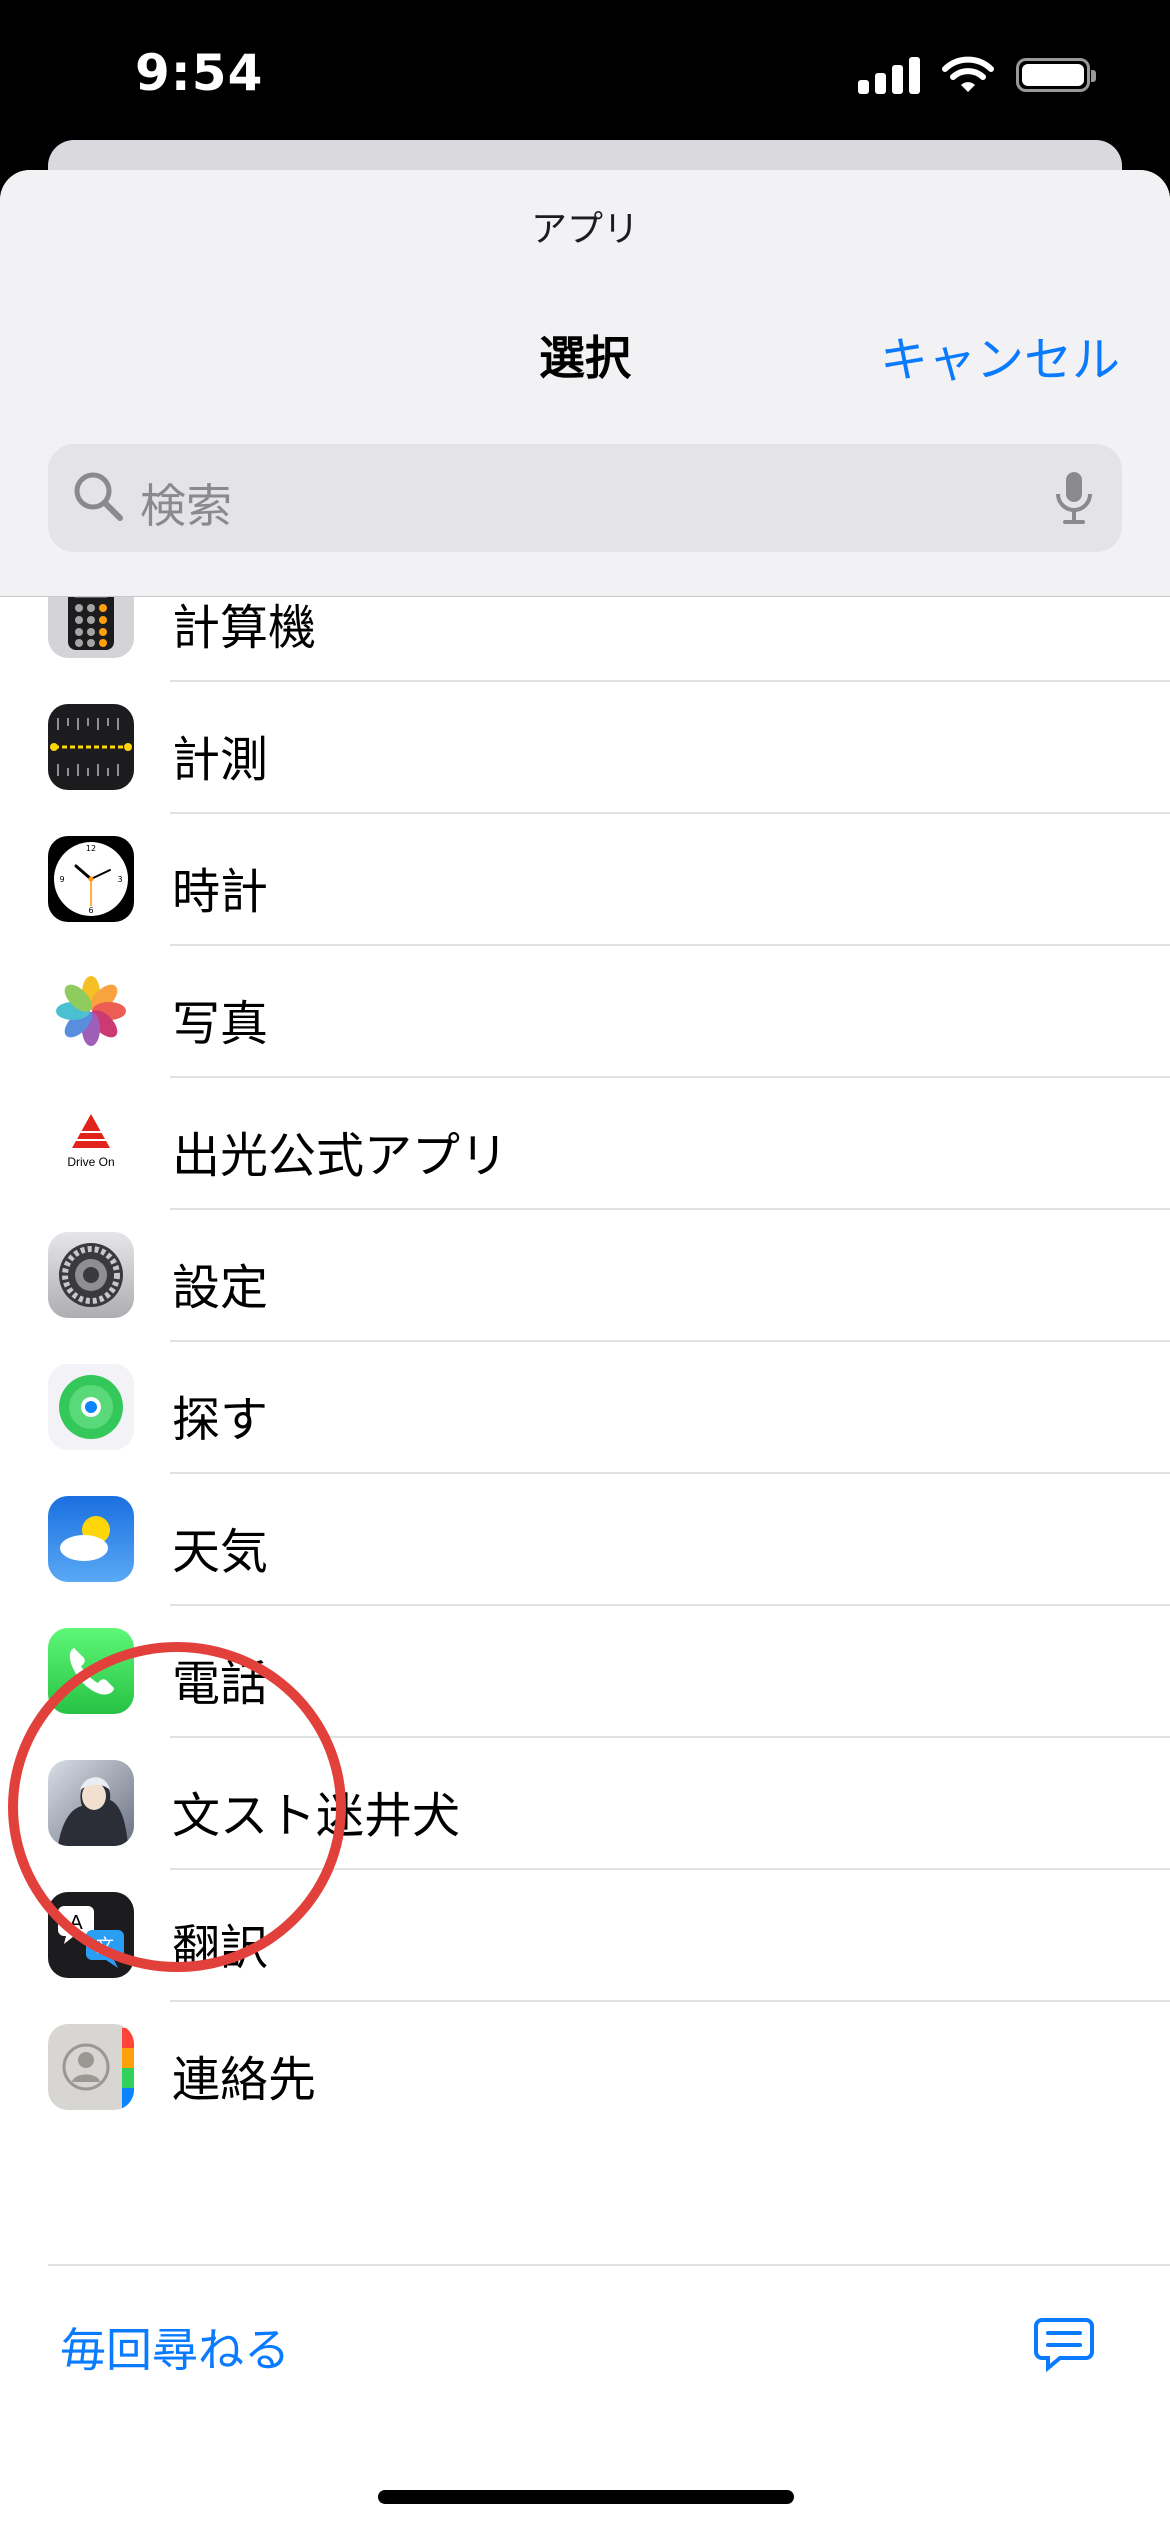  I want to click on app-label: 計測, so click(220, 760).